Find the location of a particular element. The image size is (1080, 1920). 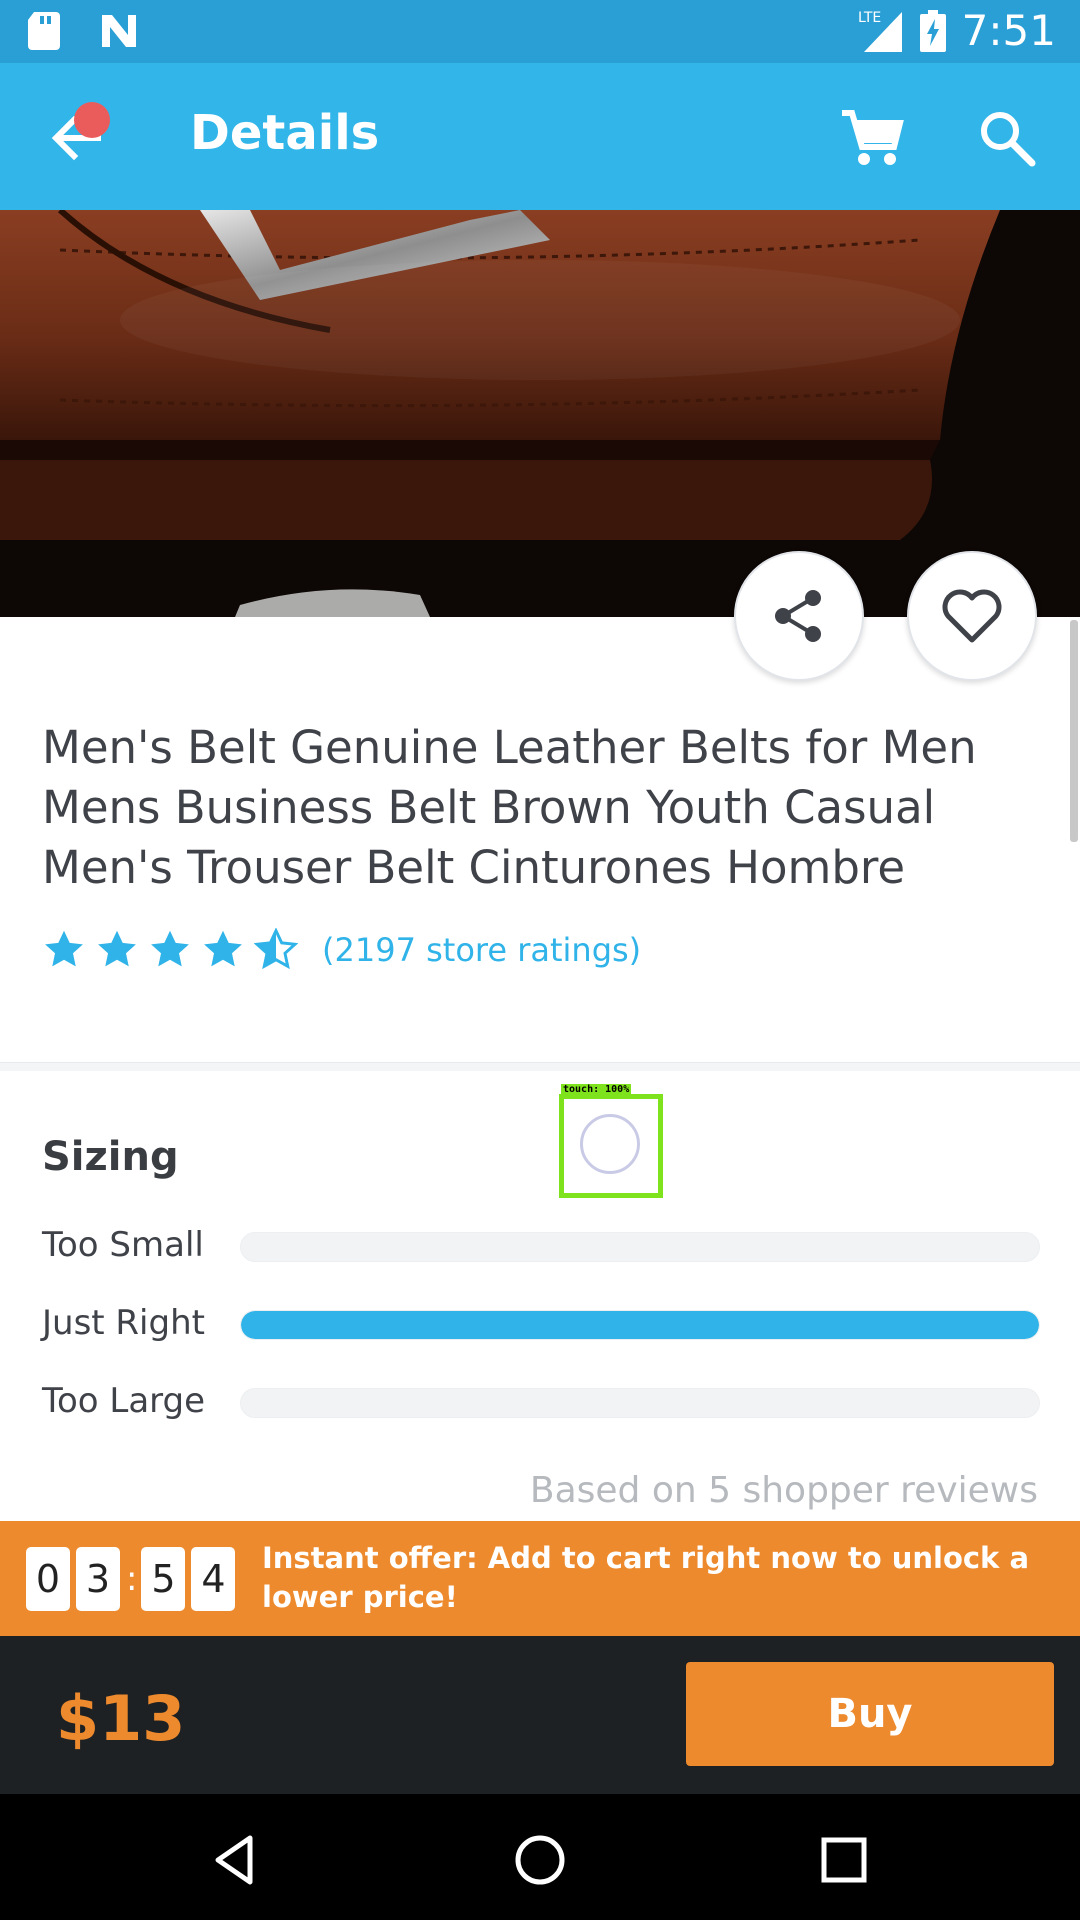

cart-icon is located at coordinates (873, 137).